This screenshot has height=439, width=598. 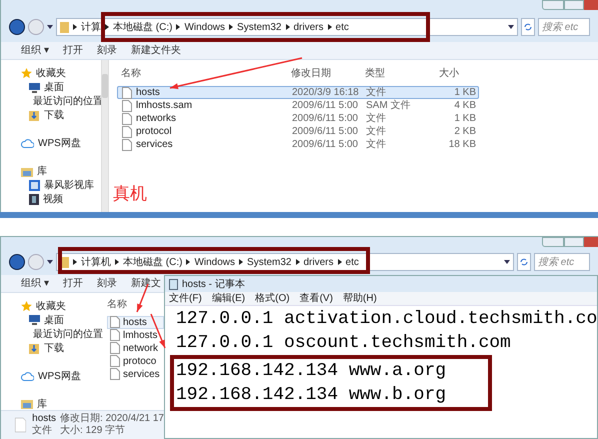 What do you see at coordinates (135, 361) in the screenshot?
I see `file-row: protoco` at bounding box center [135, 361].